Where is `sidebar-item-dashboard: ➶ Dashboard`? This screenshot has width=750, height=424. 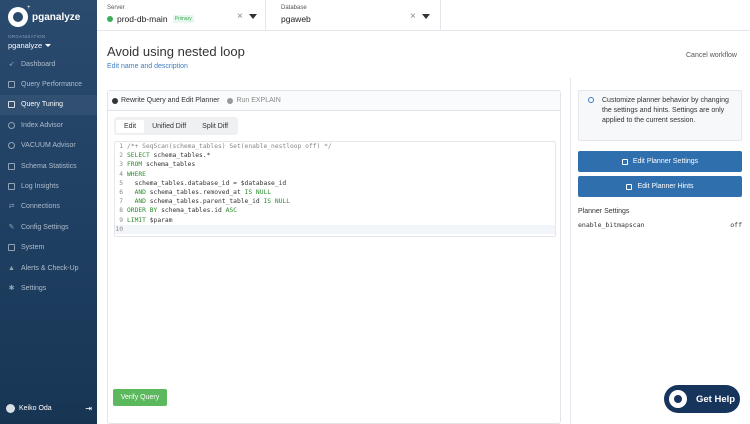
sidebar-item-dashboard: ➶ Dashboard is located at coordinates (48, 64).